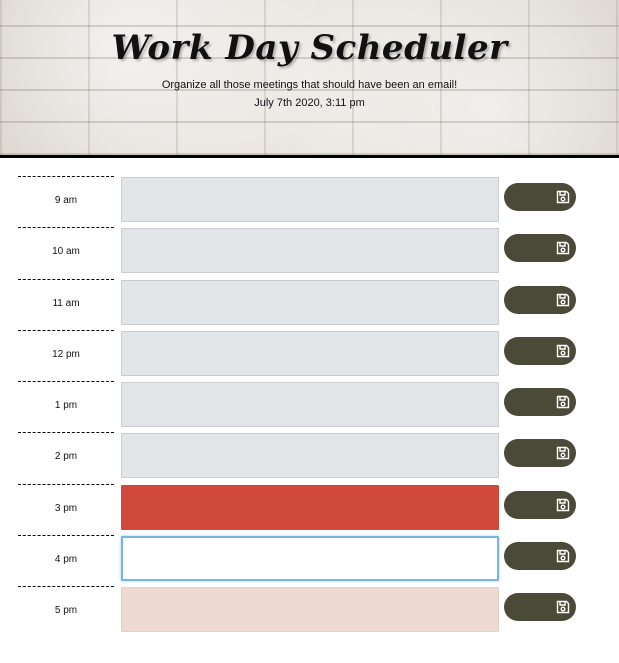 The image size is (619, 663). I want to click on hour-label: 3 pm, so click(66, 506).